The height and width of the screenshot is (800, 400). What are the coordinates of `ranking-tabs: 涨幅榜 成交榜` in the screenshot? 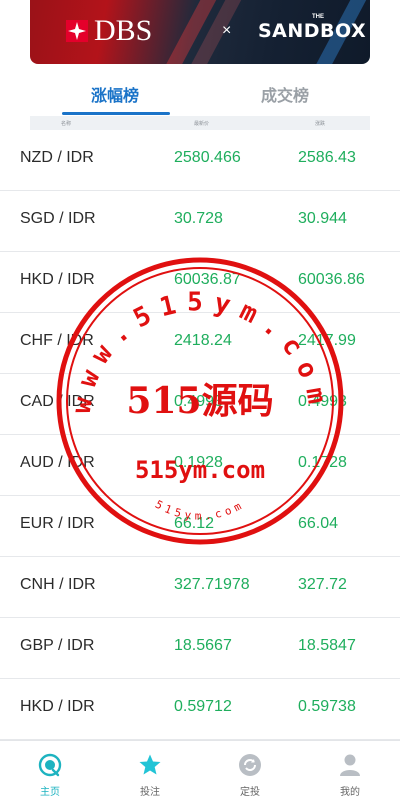 It's located at (200, 90).